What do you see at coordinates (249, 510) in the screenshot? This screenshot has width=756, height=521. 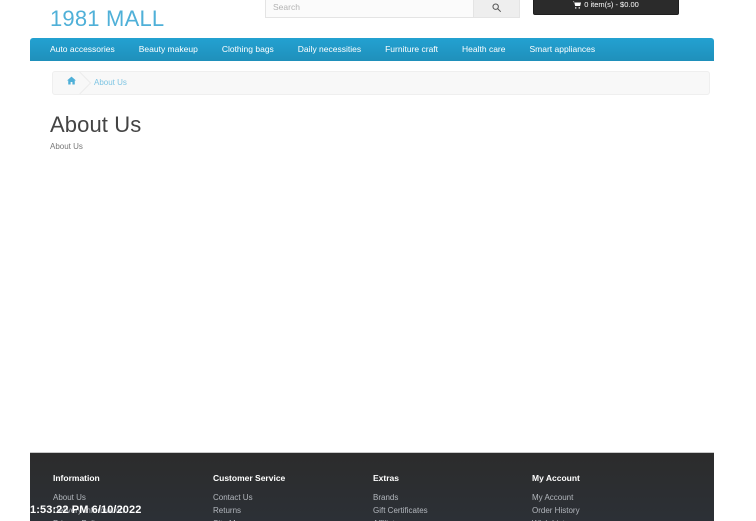 I see `footer-link-returns: Returns` at bounding box center [249, 510].